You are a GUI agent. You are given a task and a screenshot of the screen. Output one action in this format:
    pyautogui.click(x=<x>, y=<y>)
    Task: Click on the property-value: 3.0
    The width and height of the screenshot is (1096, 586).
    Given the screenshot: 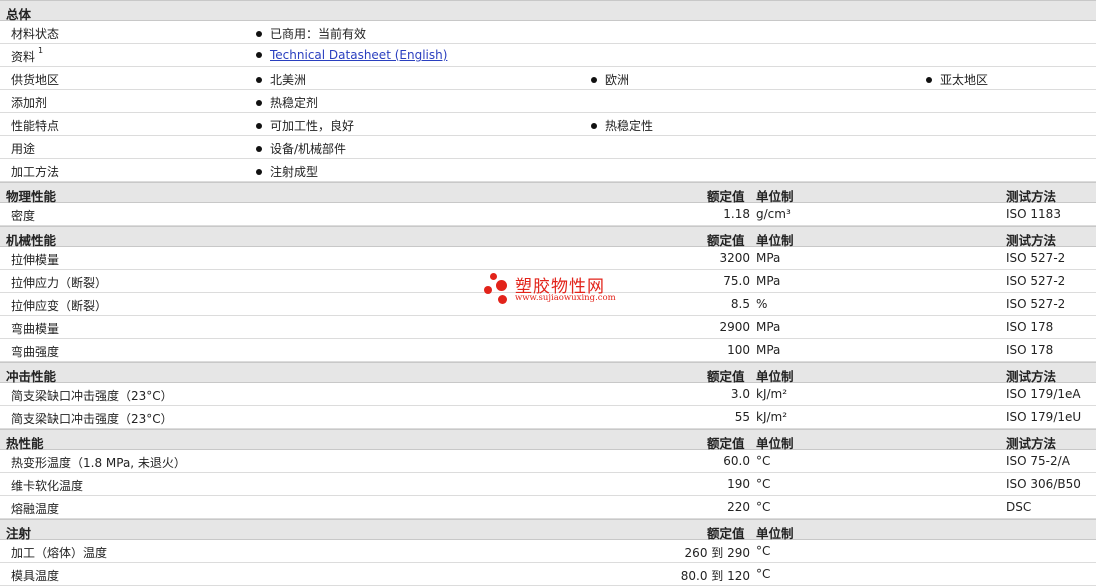 What is the action you would take?
    pyautogui.click(x=740, y=394)
    